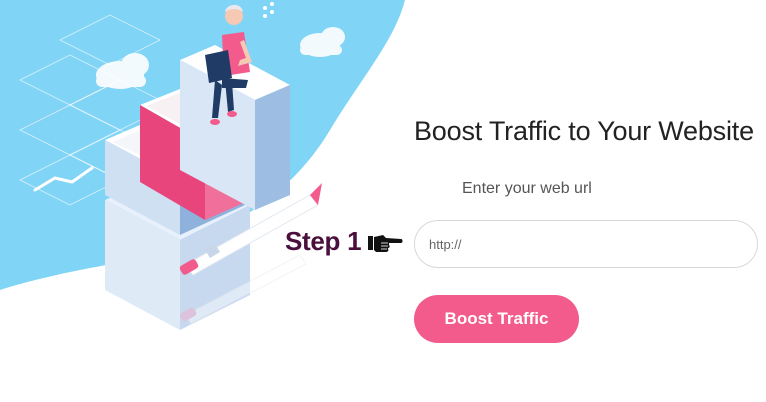 This screenshot has height=402, width=766. I want to click on page-title: Boost Traffic to Your Website, so click(584, 131).